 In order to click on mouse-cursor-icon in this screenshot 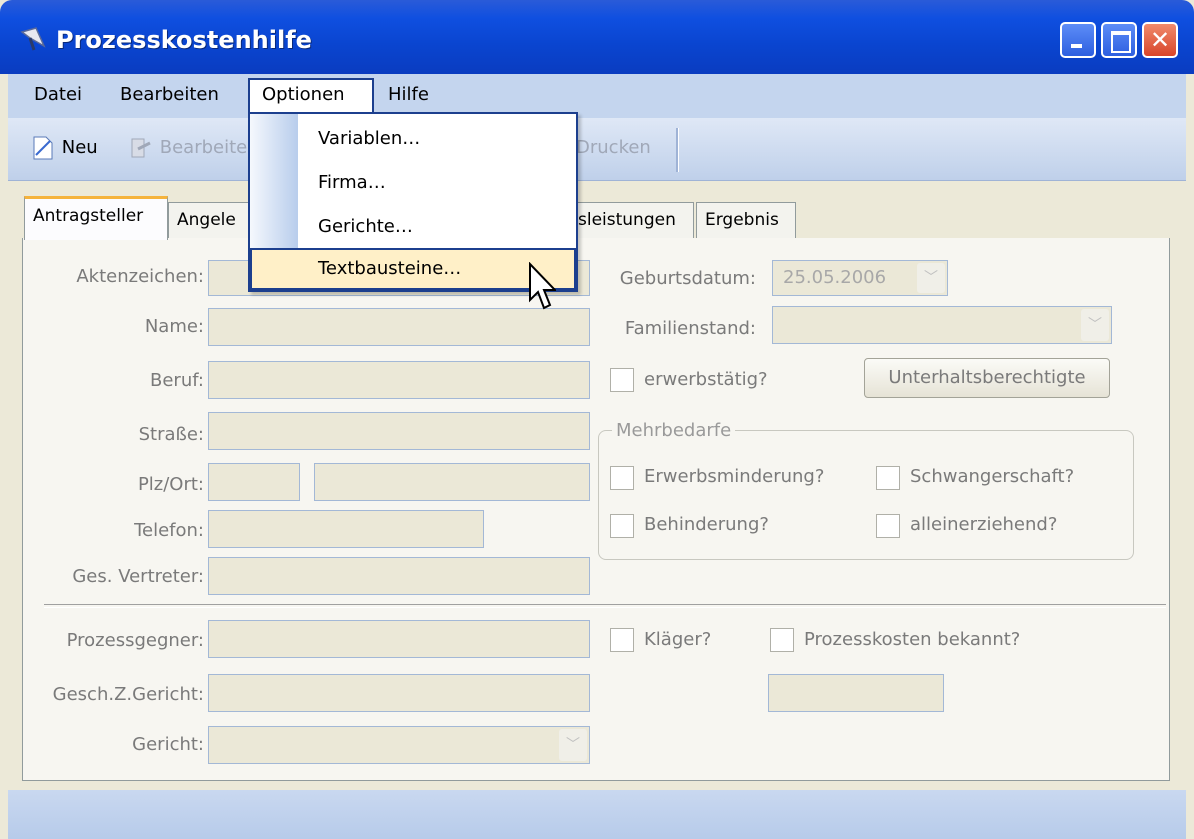, I will do `click(543, 288)`.